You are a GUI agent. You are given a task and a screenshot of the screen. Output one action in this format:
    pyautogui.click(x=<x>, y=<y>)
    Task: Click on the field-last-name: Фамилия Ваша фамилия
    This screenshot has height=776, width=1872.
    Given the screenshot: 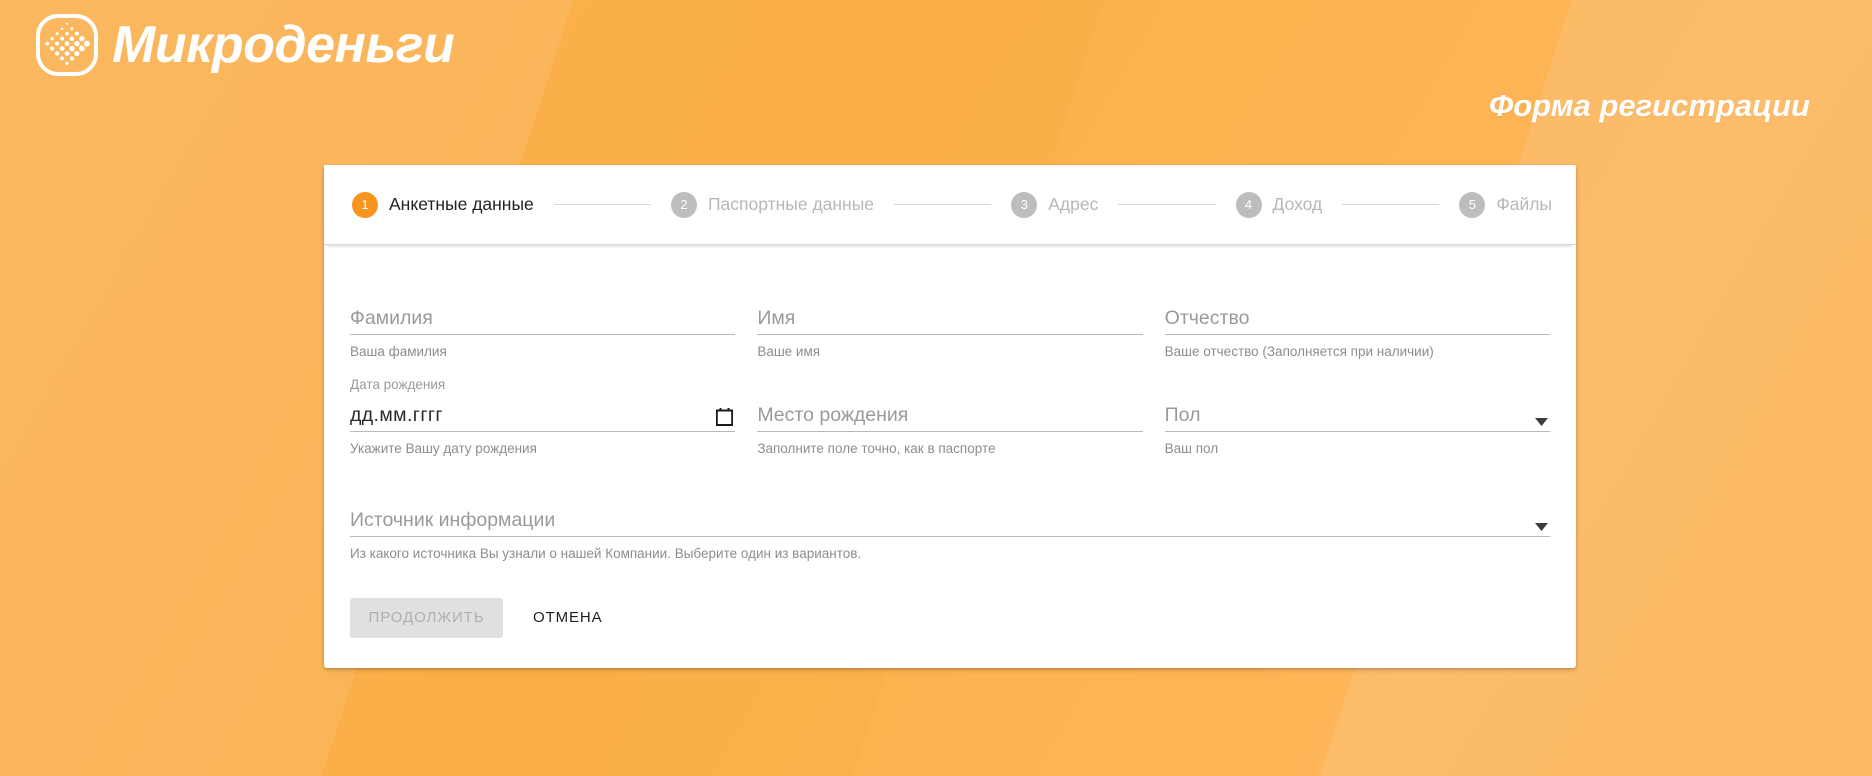 What is the action you would take?
    pyautogui.click(x=543, y=326)
    